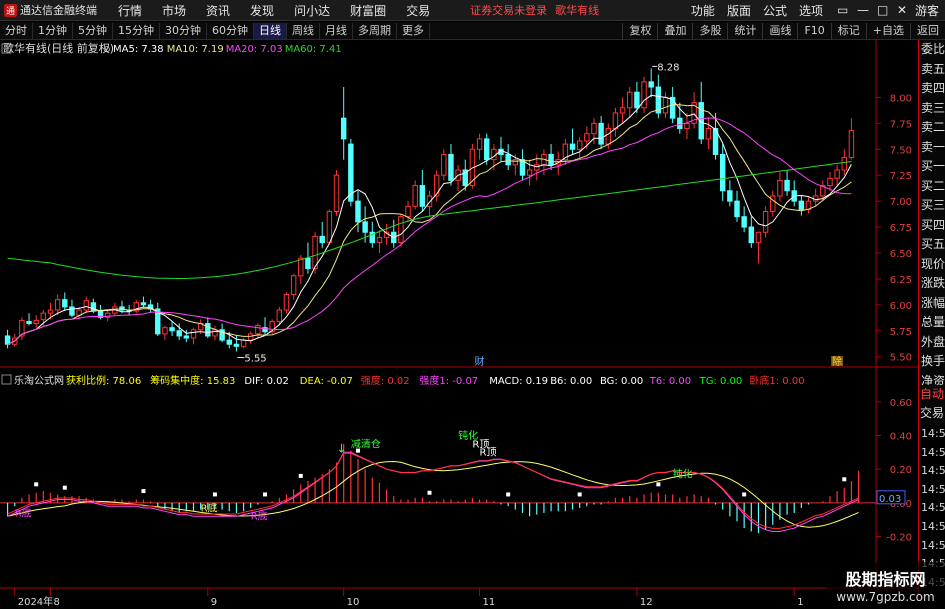 The image size is (945, 609). What do you see at coordinates (230, 30) in the screenshot?
I see `period-tab-60min: 60分钟` at bounding box center [230, 30].